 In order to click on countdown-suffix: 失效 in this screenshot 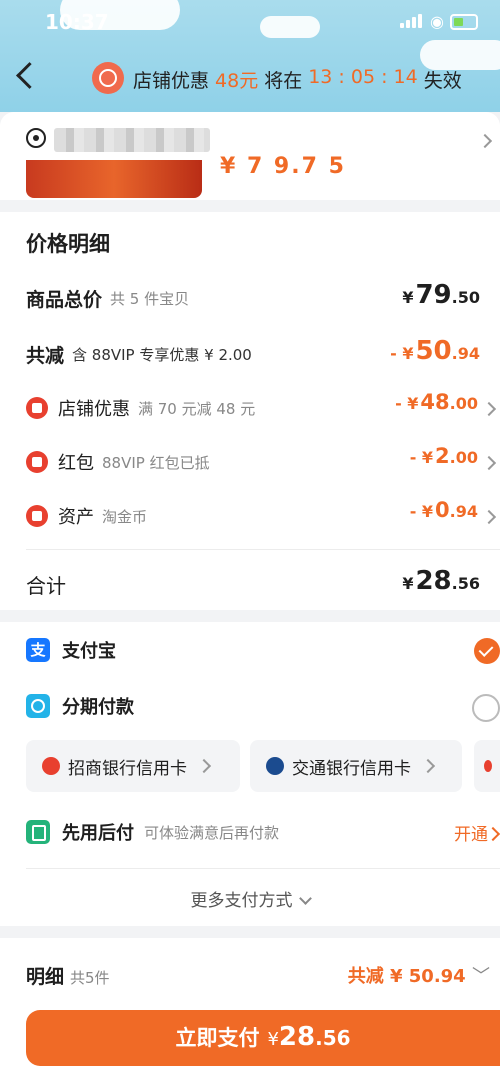, I will do `click(442, 81)`.